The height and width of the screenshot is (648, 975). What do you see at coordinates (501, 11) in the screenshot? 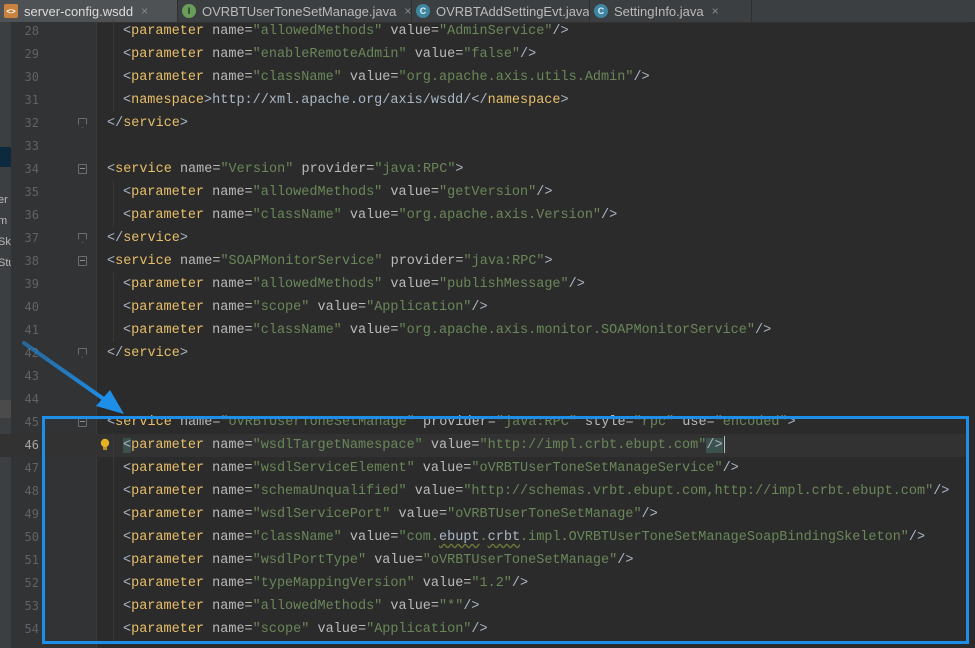
I see `tab-2: COVRBTAddSettingEvt.java×` at bounding box center [501, 11].